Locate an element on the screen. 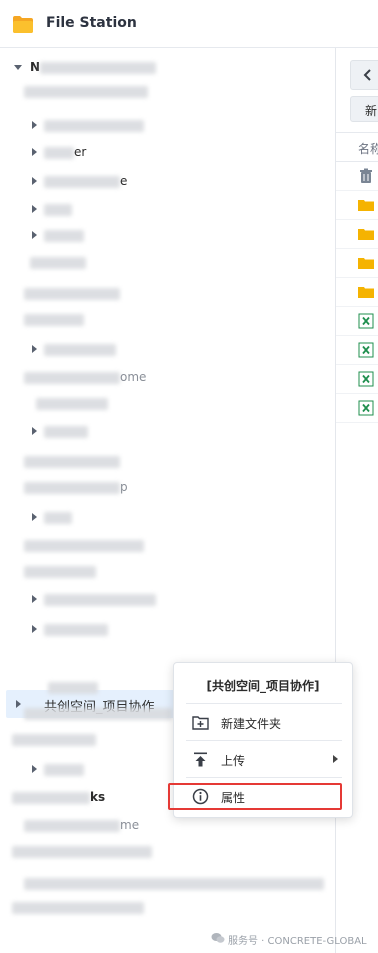 The image size is (378, 953). column-header-name: 名称 is located at coordinates (357, 147).